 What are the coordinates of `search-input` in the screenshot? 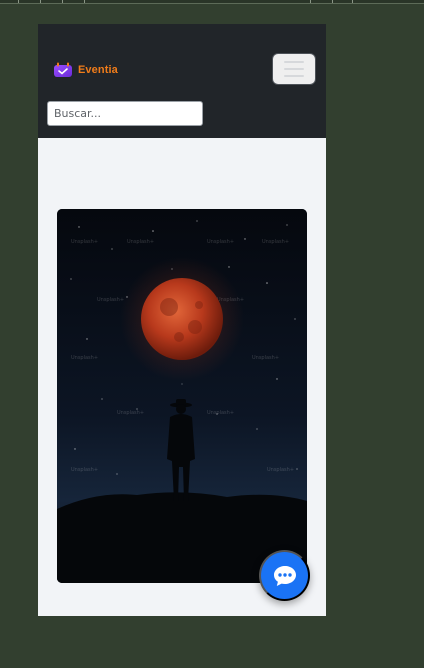 It's located at (125, 113).